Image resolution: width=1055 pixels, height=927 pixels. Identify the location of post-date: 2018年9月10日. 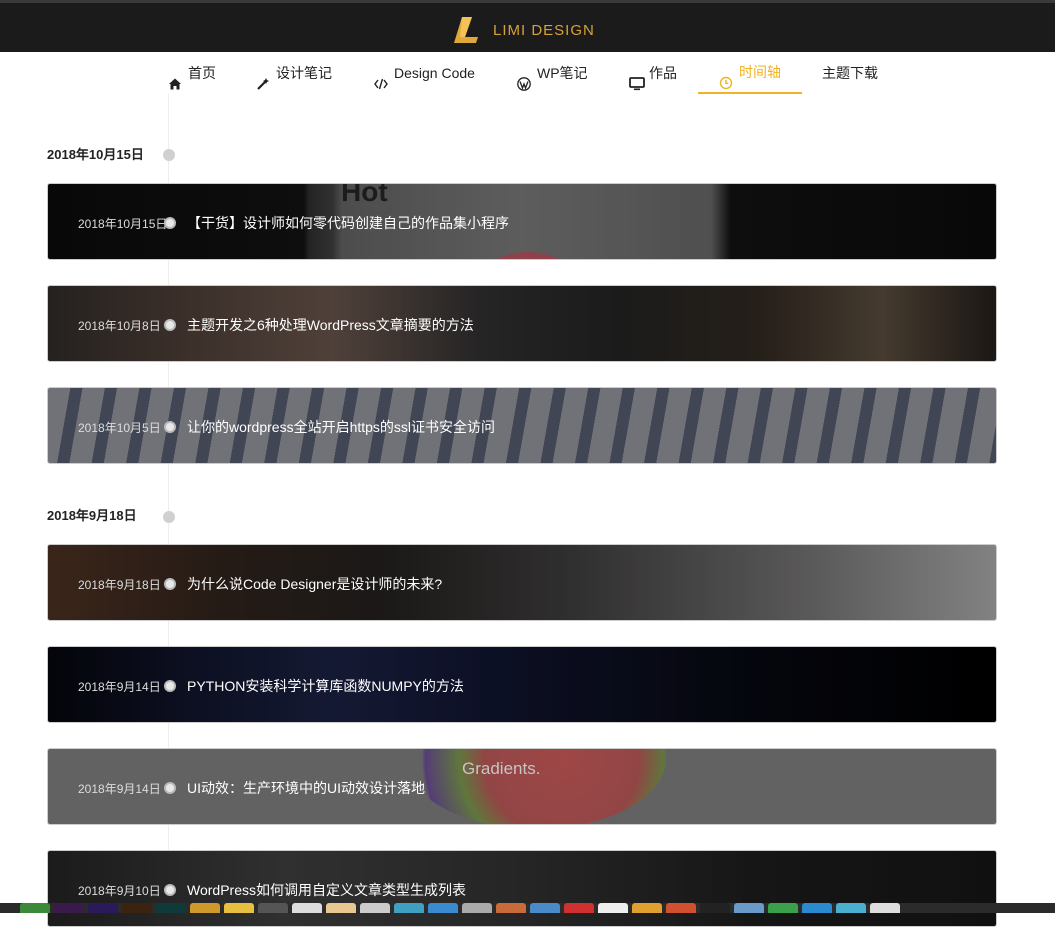
(119, 891).